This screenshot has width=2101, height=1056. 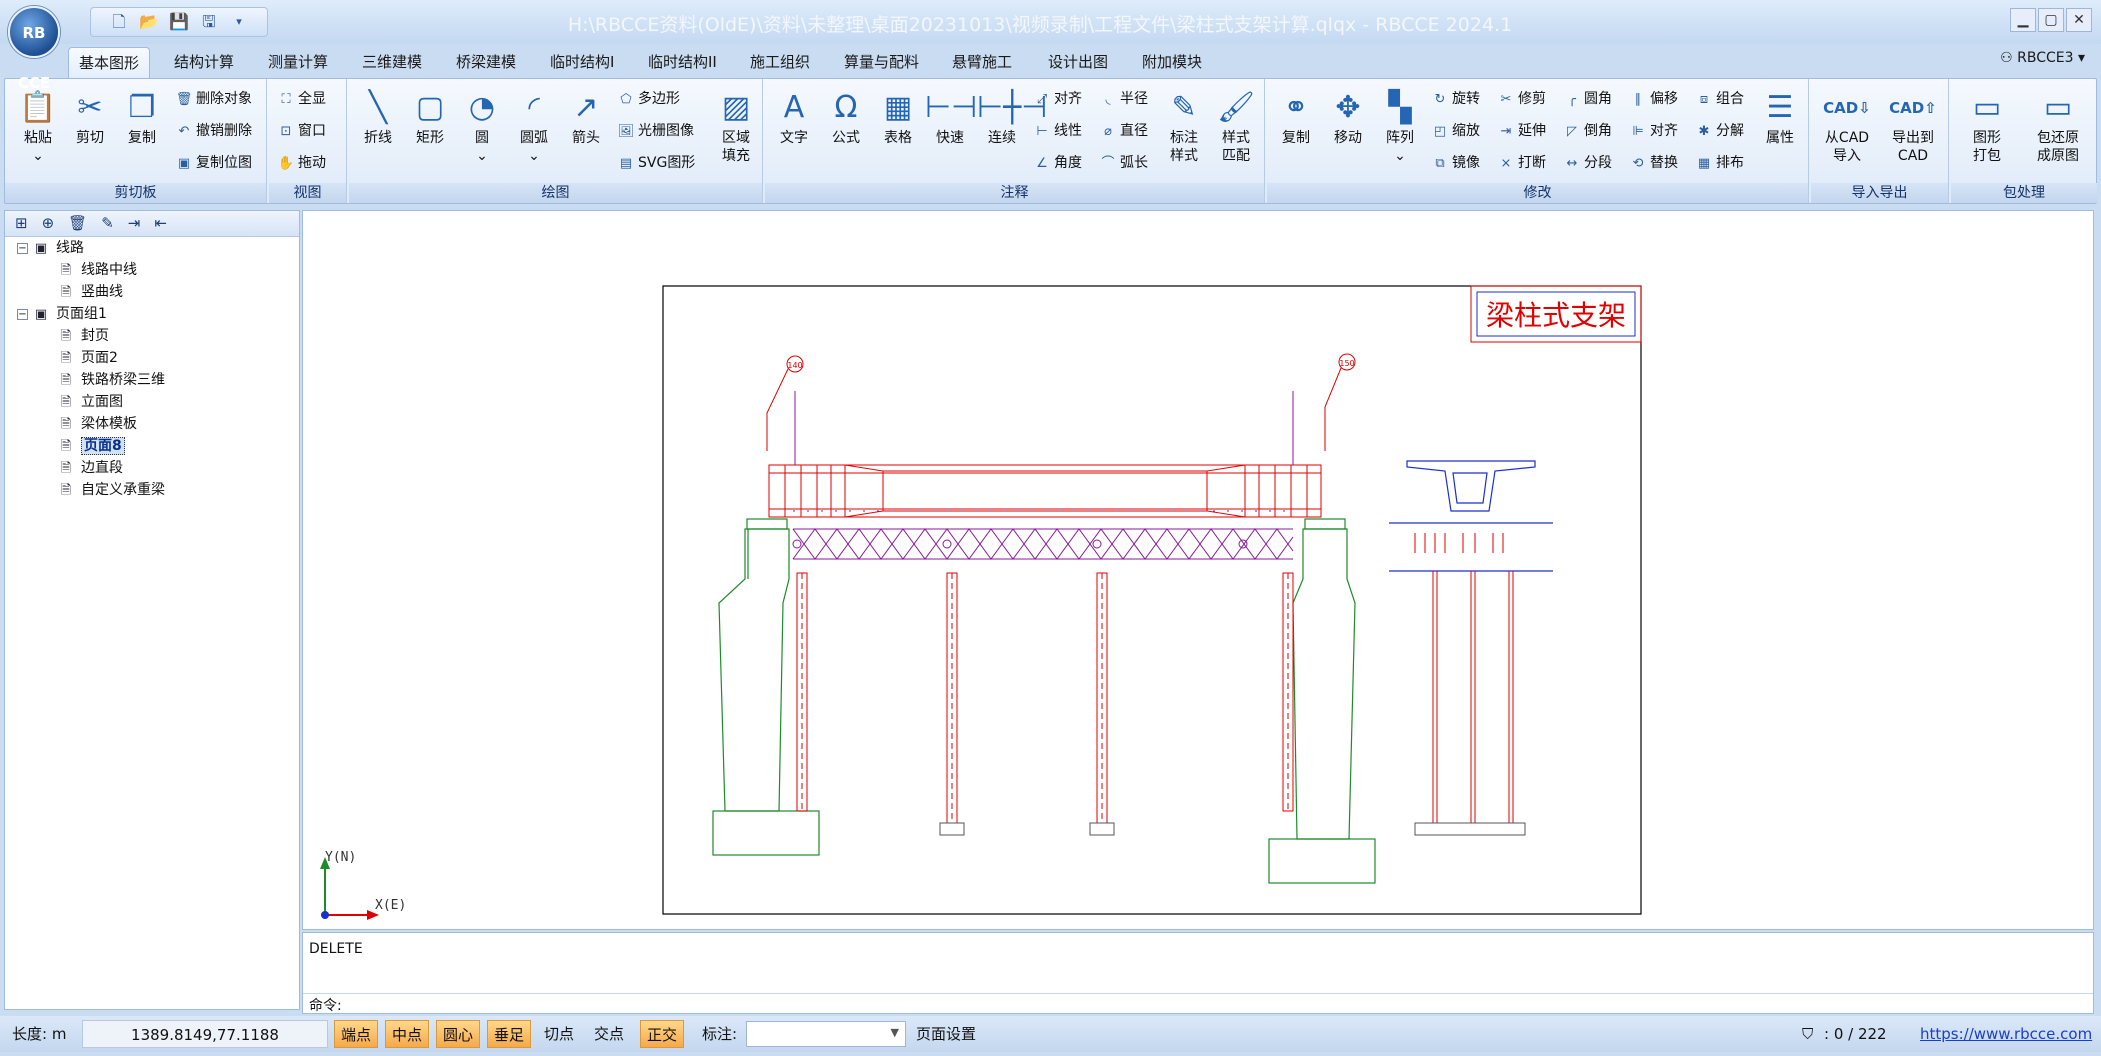 What do you see at coordinates (1587, 163) in the screenshot?
I see `divide-button: ↔ 分段` at bounding box center [1587, 163].